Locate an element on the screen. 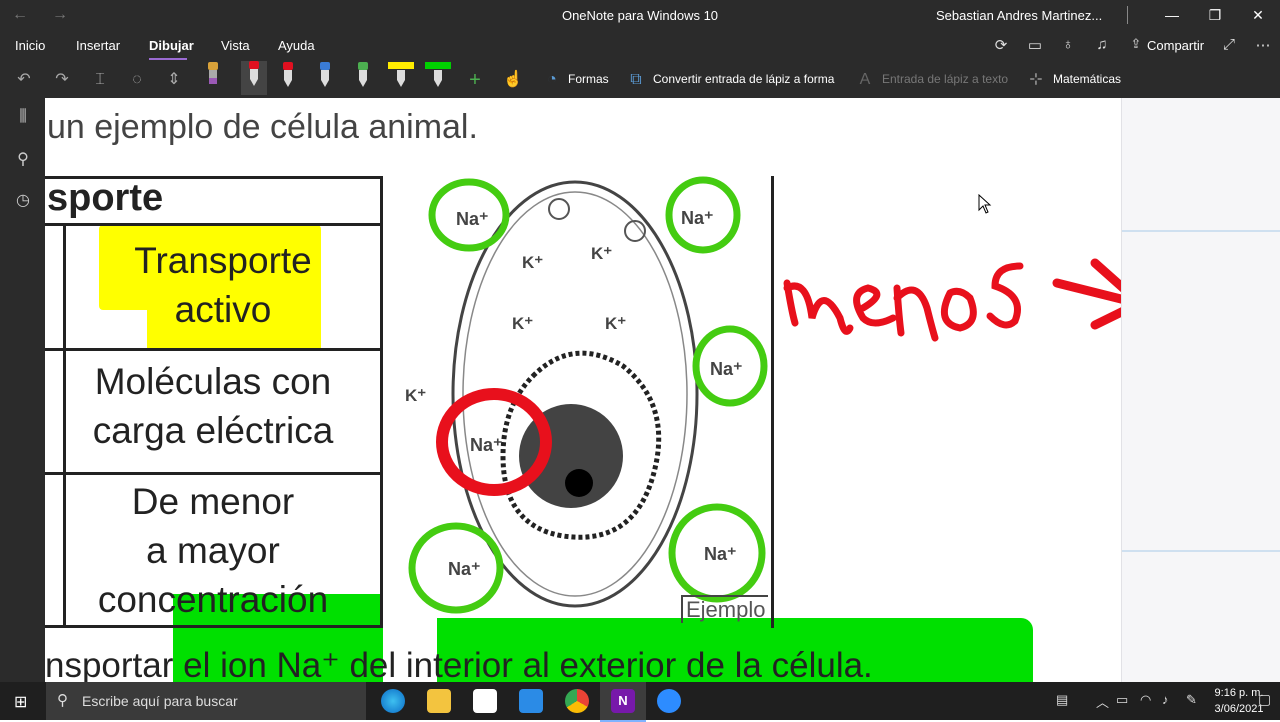 This screenshot has width=1280, height=722. menu-inicio: Inicio is located at coordinates (30, 45).